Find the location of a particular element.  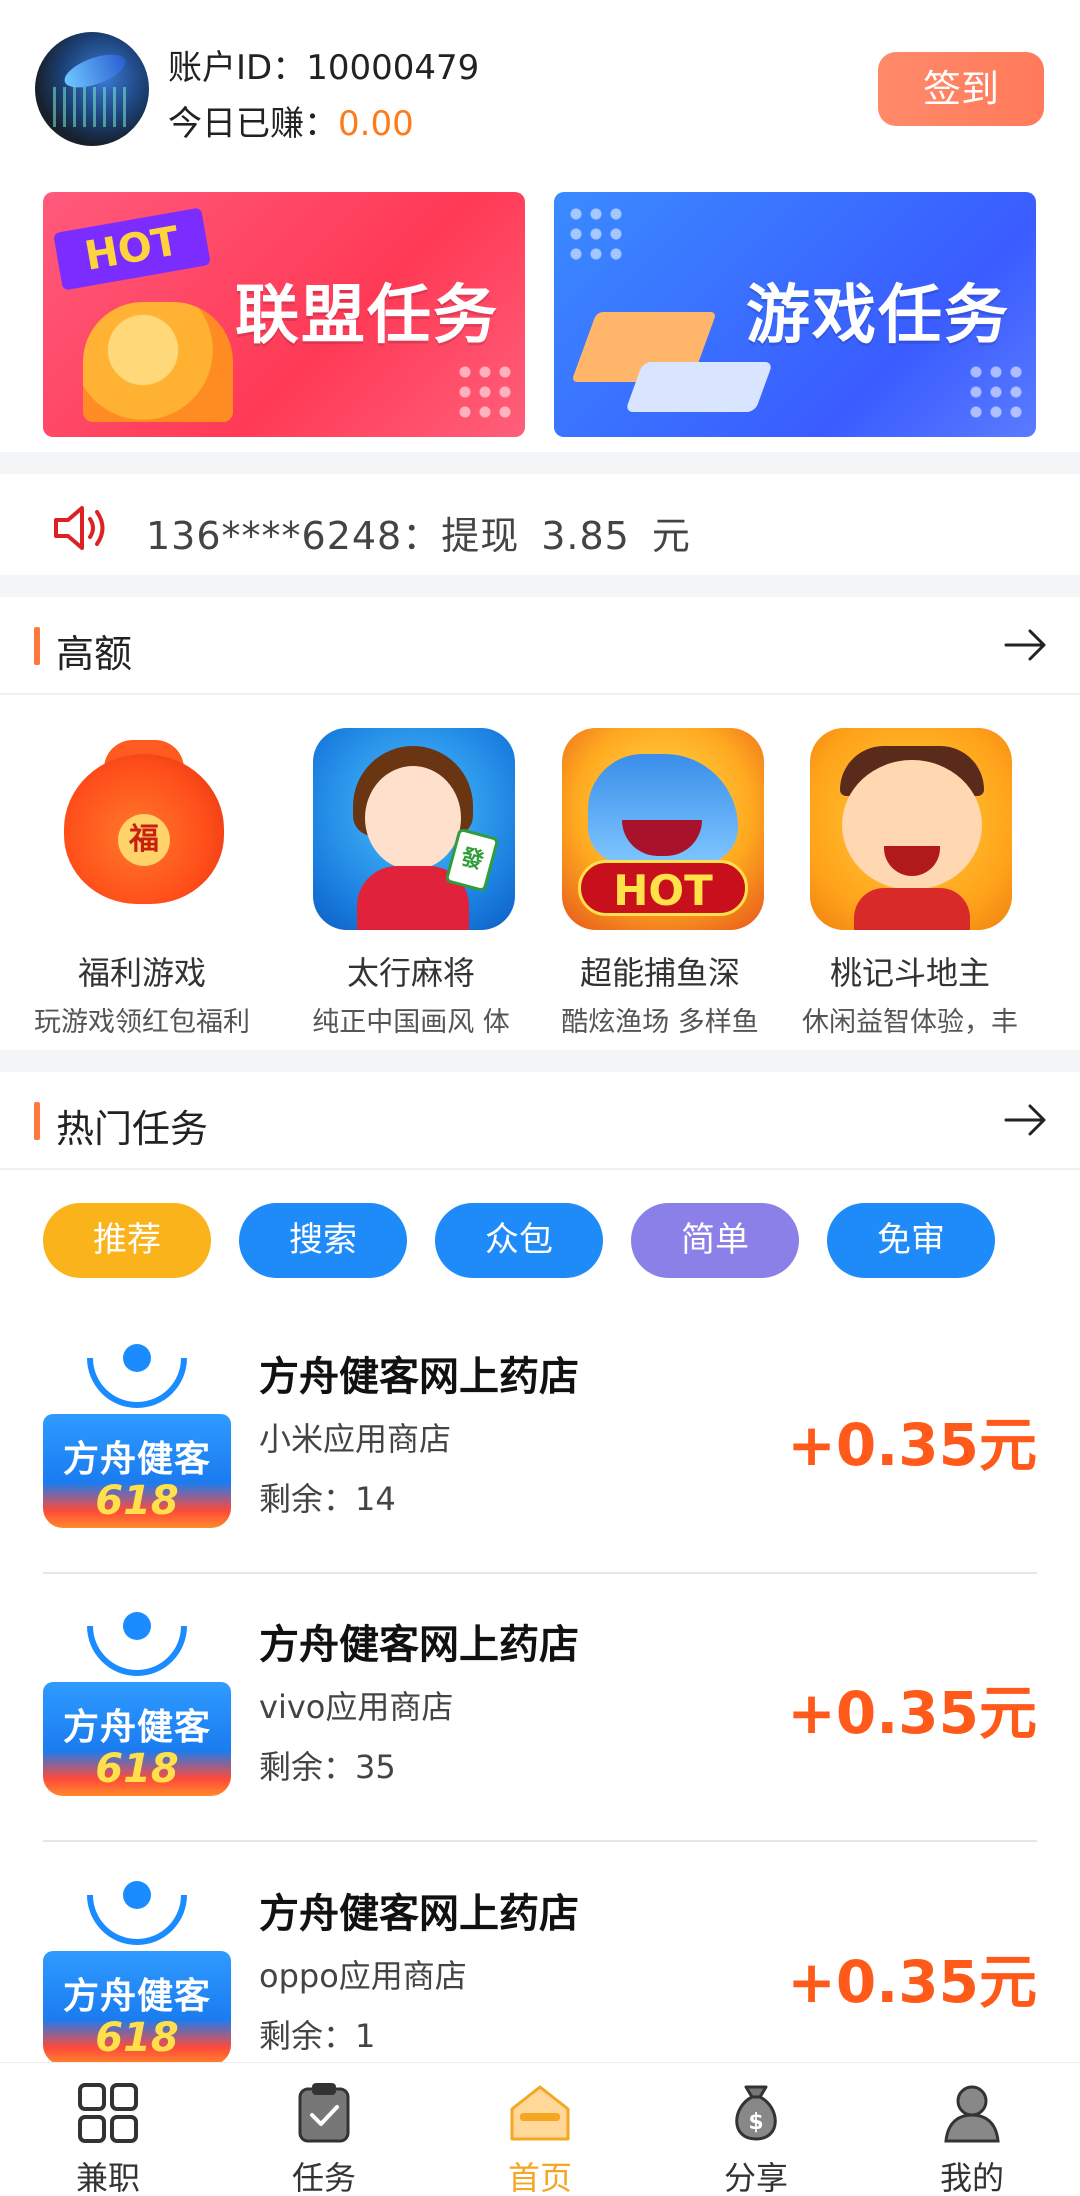

task-remaining: 剩余：35 is located at coordinates (327, 1767).